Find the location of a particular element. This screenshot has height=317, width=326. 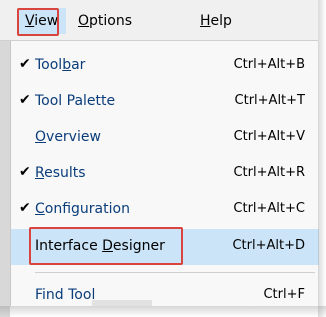

menu-item-shortcut: Ctrl+Alt+D is located at coordinates (268, 245).